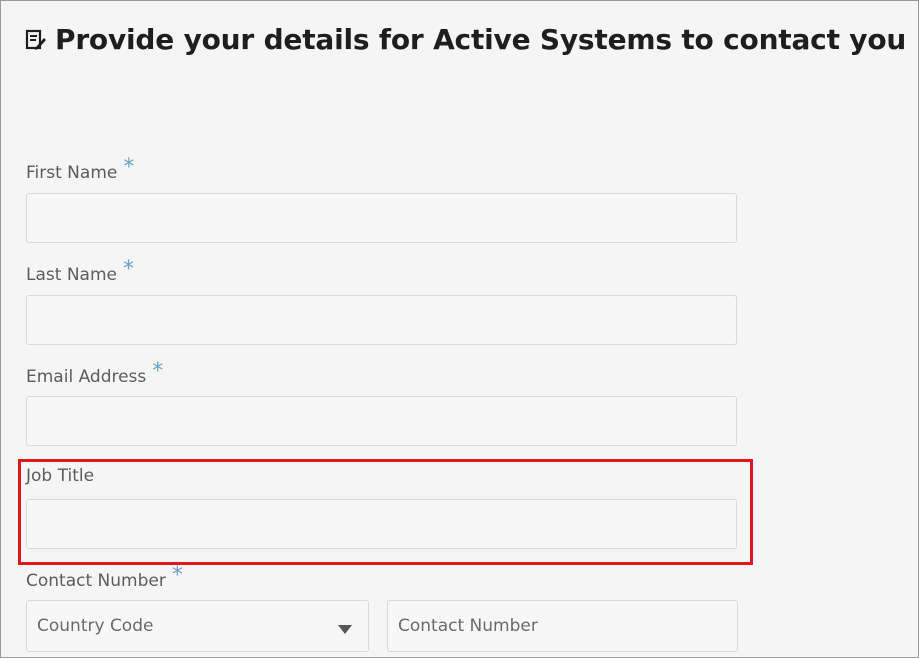  Describe the element at coordinates (71, 275) in the screenshot. I see `last-name-label-text: Last Name` at that location.